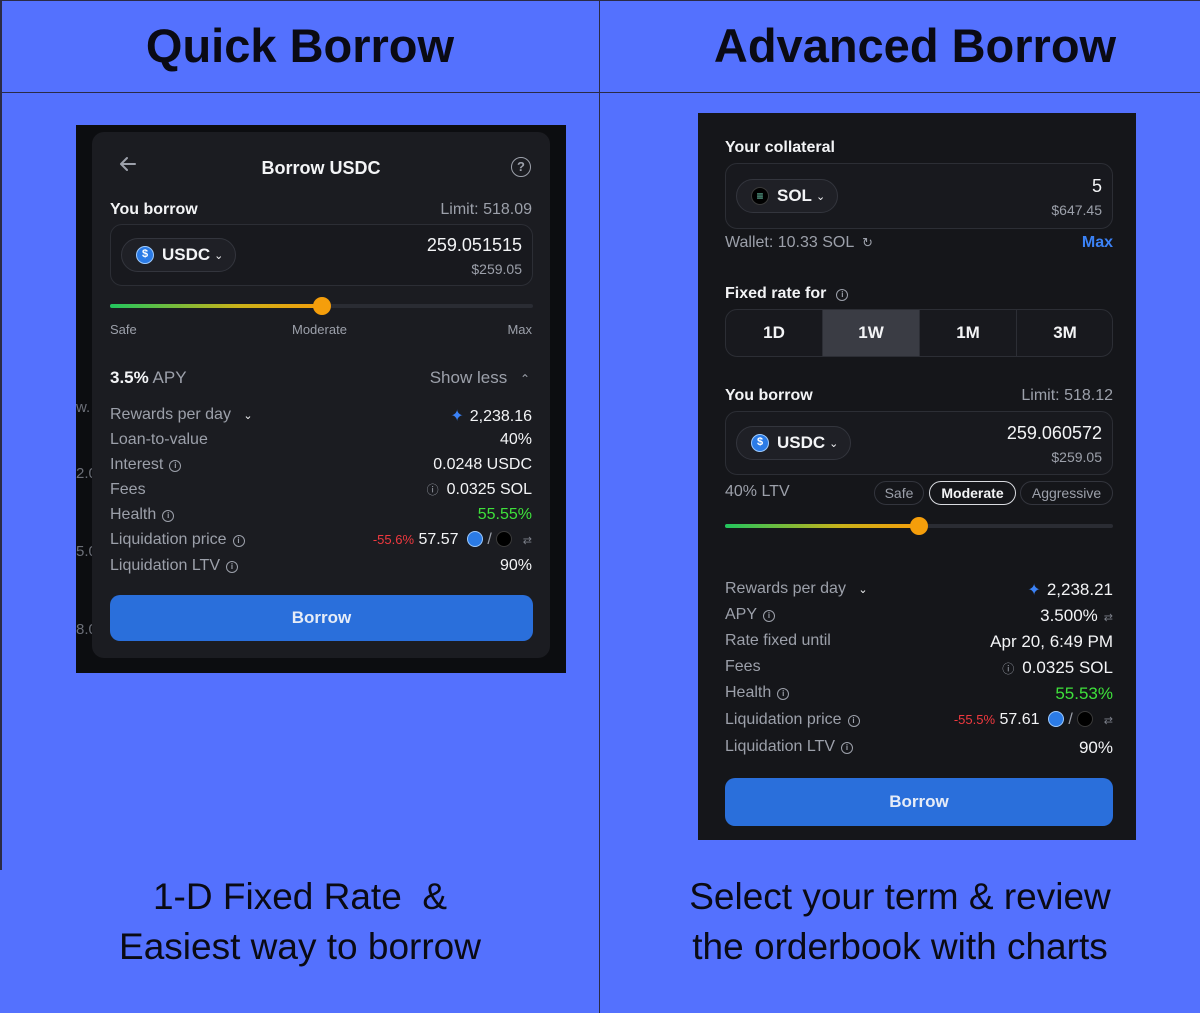 Image resolution: width=1200 pixels, height=1013 pixels. I want to click on refresh-icon: ↻, so click(867, 242).